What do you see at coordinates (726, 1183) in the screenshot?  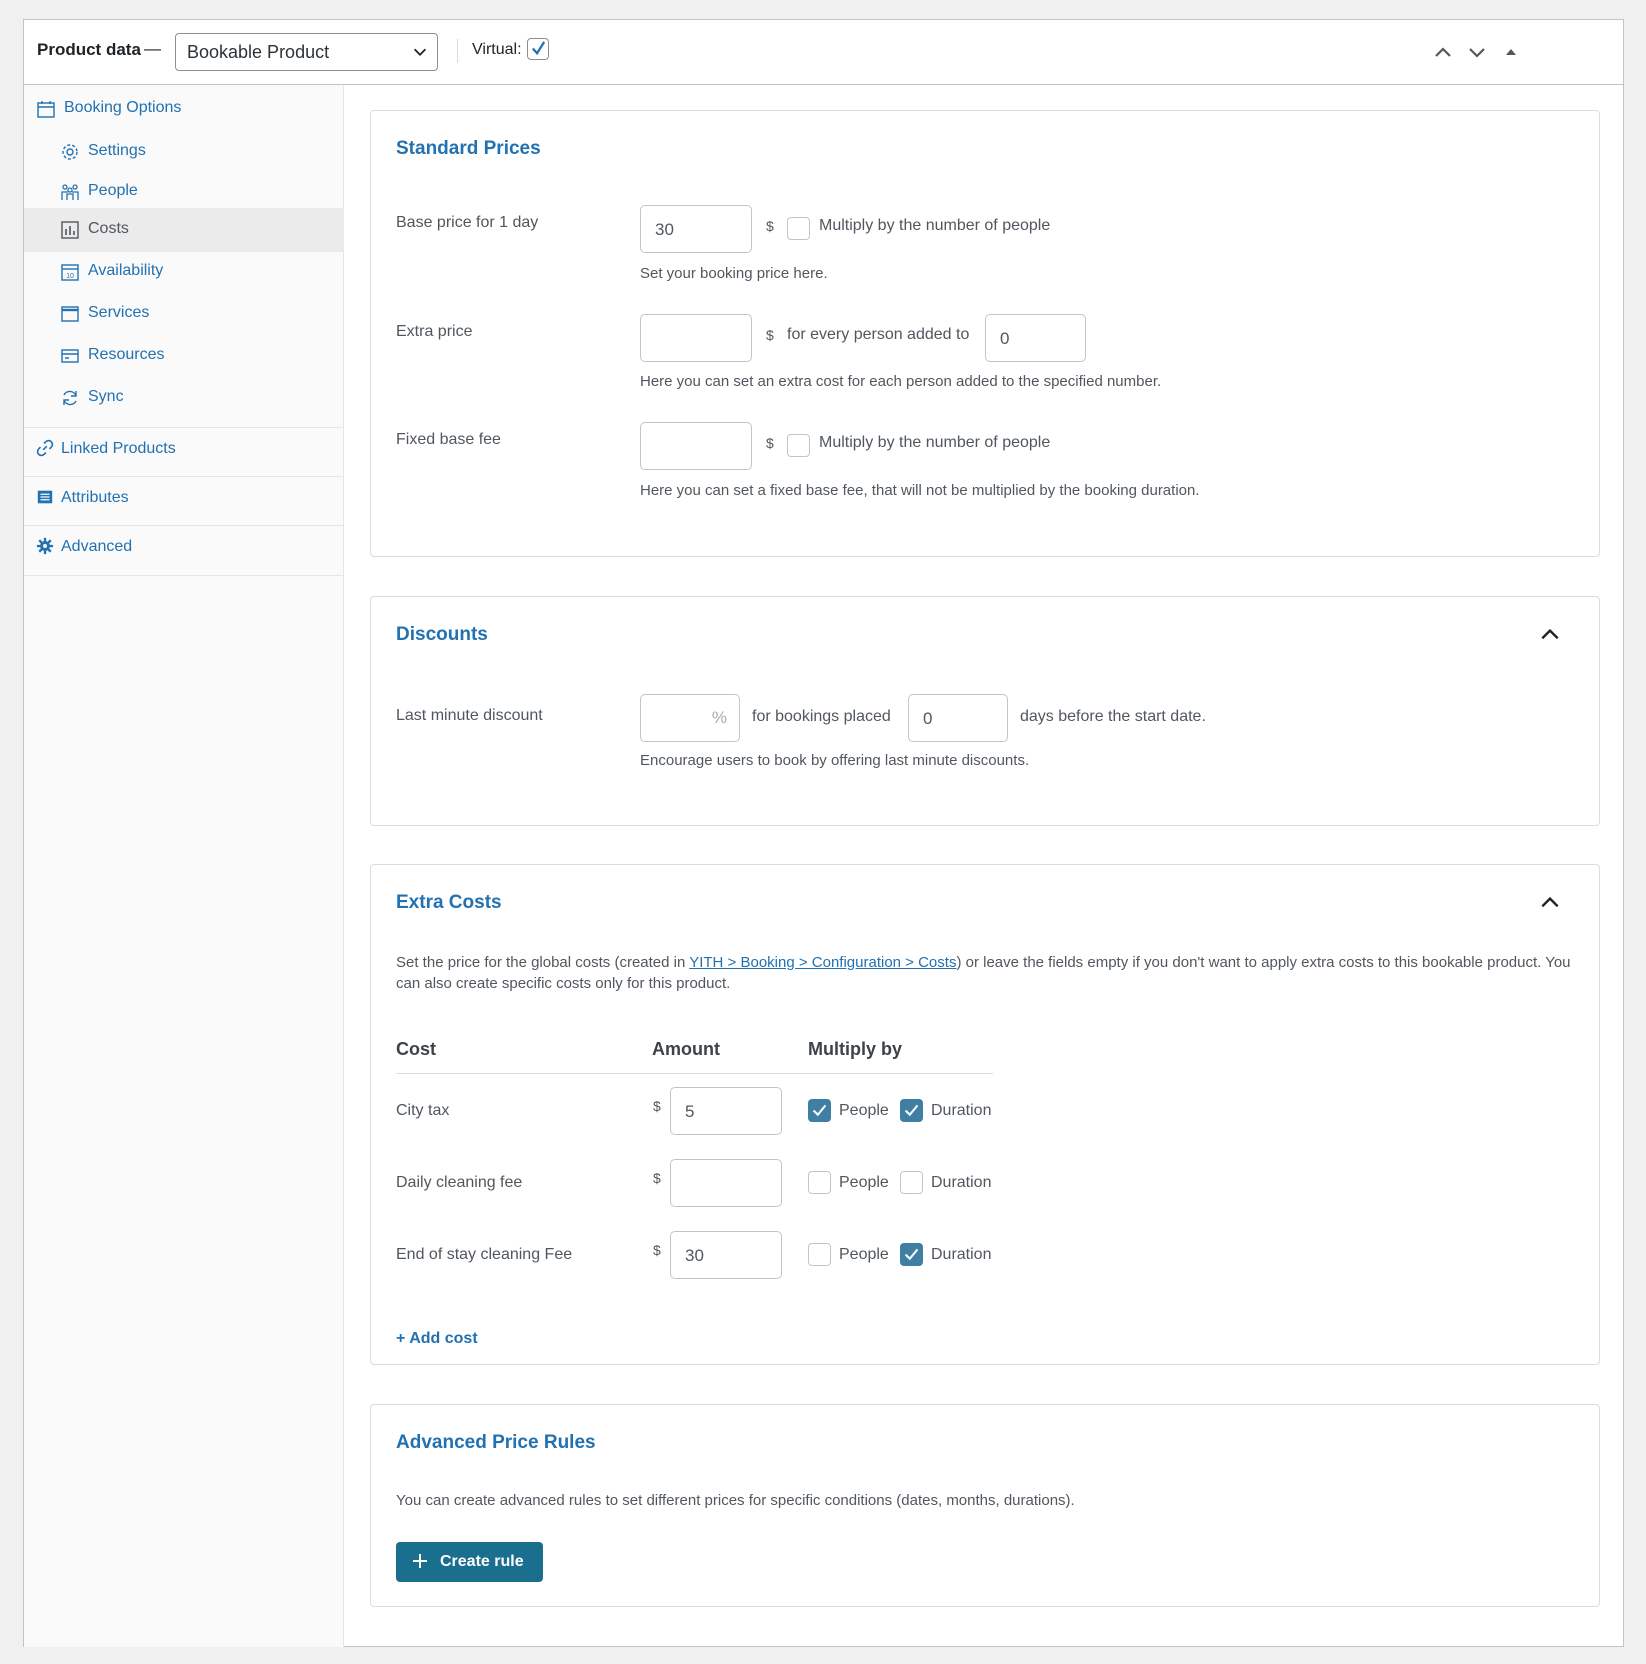 I see `cost-amount-input` at bounding box center [726, 1183].